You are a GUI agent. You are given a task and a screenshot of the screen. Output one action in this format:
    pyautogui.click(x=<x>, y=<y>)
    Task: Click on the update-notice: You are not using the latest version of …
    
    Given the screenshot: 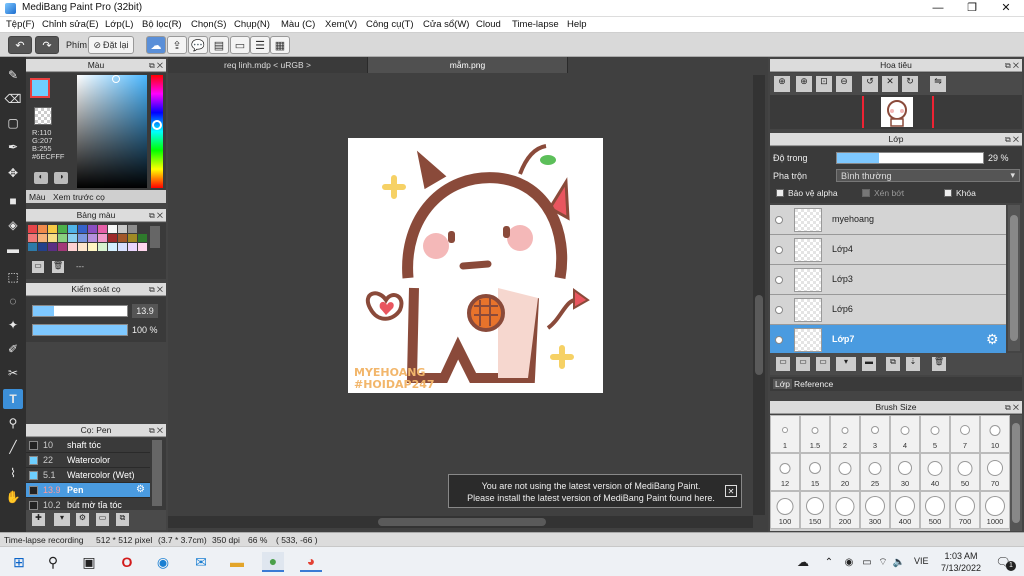 What is the action you would take?
    pyautogui.click(x=595, y=491)
    